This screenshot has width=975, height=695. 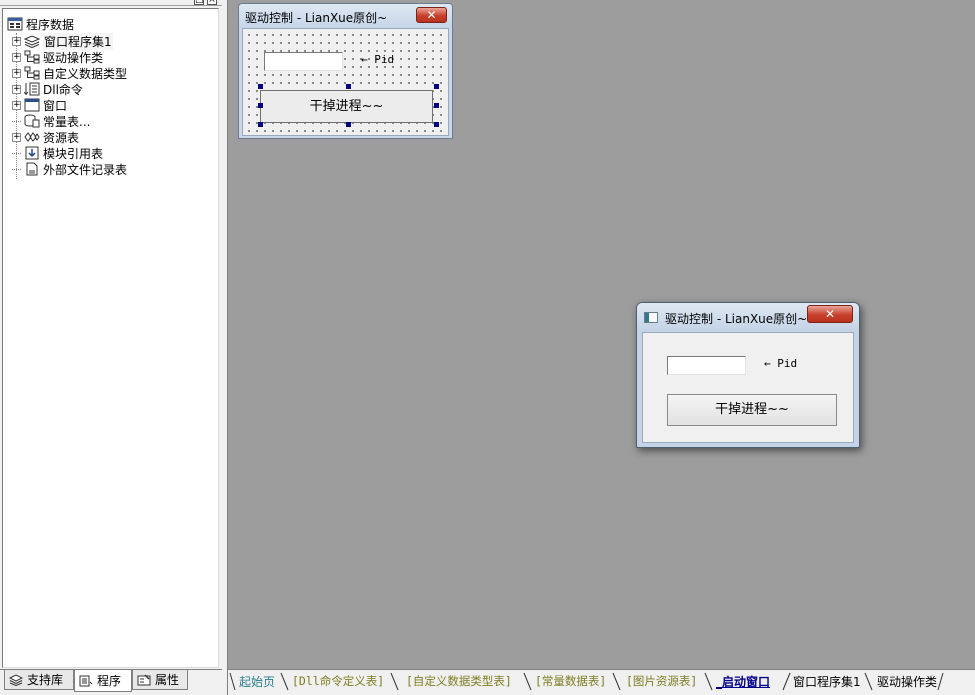 What do you see at coordinates (31, 105) in the screenshot?
I see `window-icon` at bounding box center [31, 105].